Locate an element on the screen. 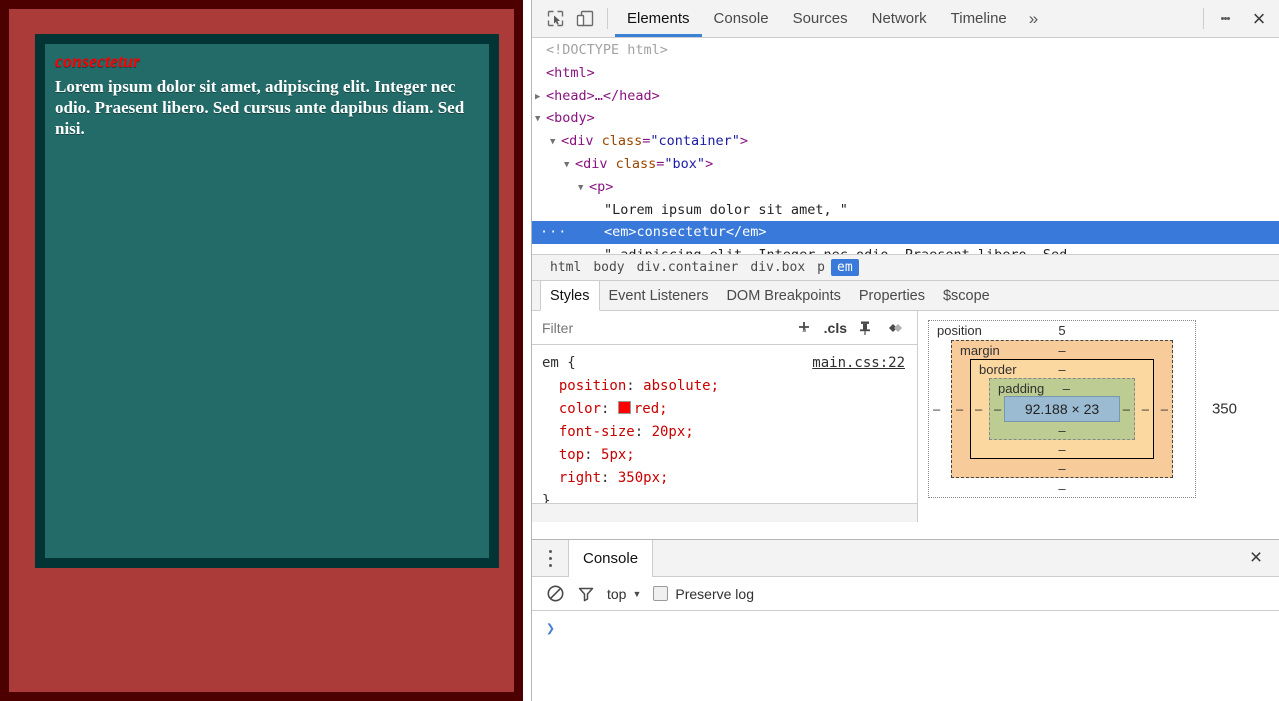 This screenshot has width=1279, height=701. box-model-position-bottom: – is located at coordinates (1061, 488).